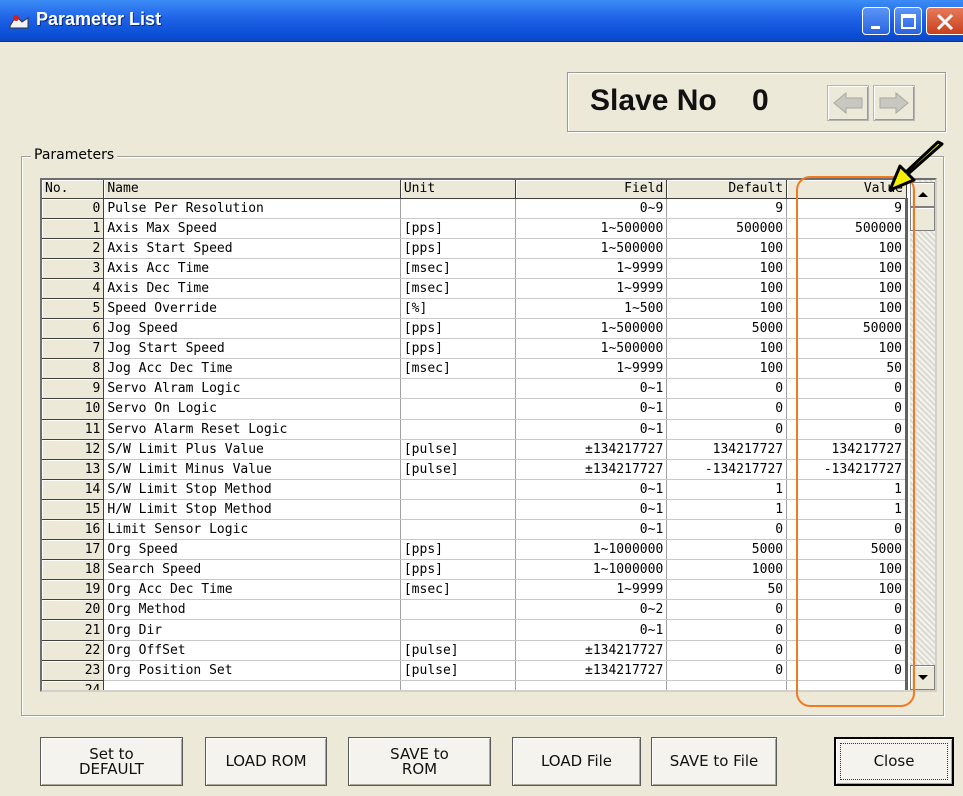  Describe the element at coordinates (73, 570) in the screenshot. I see `row-no: 18` at that location.